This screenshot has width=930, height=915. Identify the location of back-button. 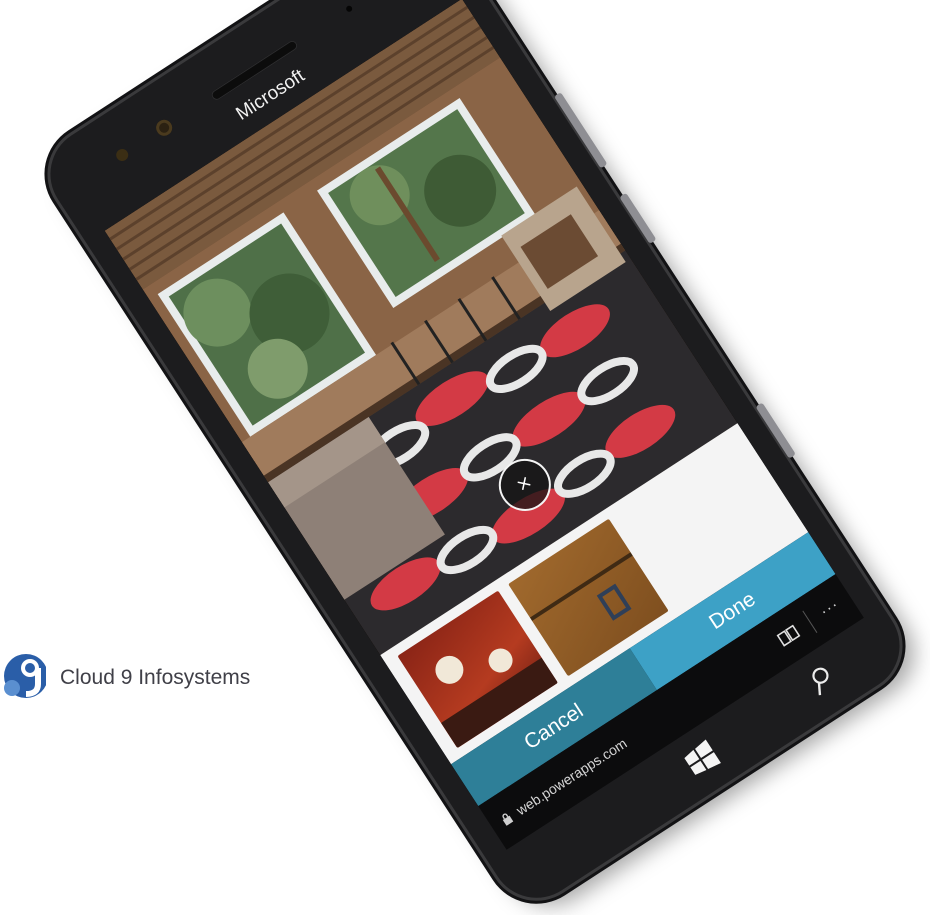
(582, 837).